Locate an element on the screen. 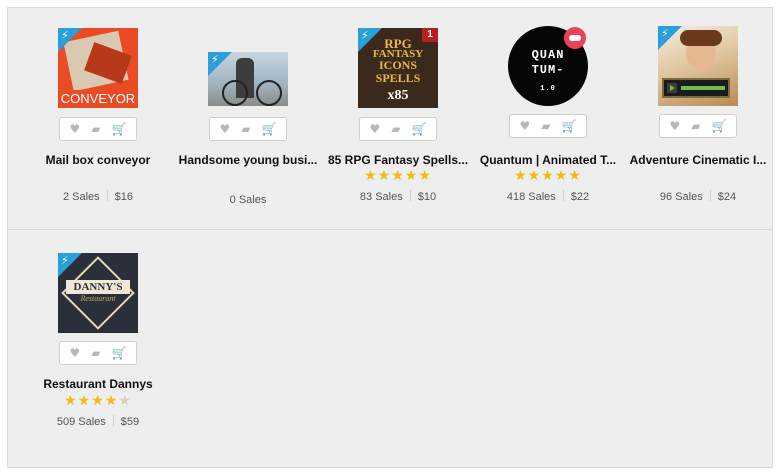  video-player is located at coordinates (696, 88).